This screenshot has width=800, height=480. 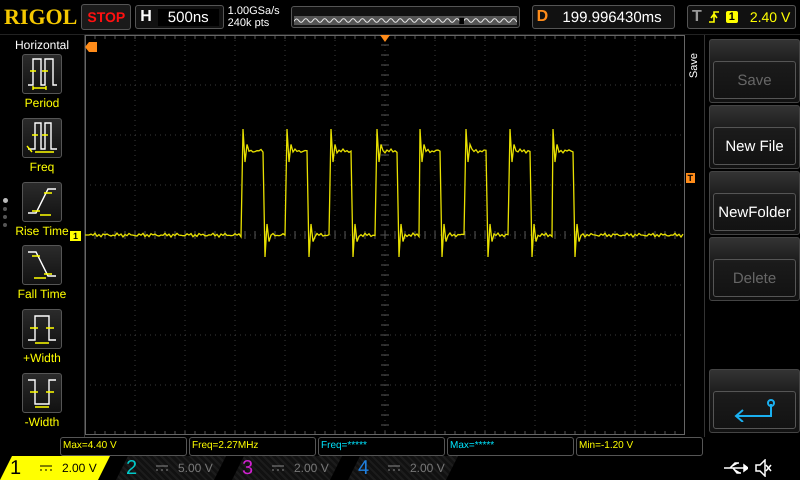 What do you see at coordinates (697, 17) in the screenshot?
I see `trigger-key: T` at bounding box center [697, 17].